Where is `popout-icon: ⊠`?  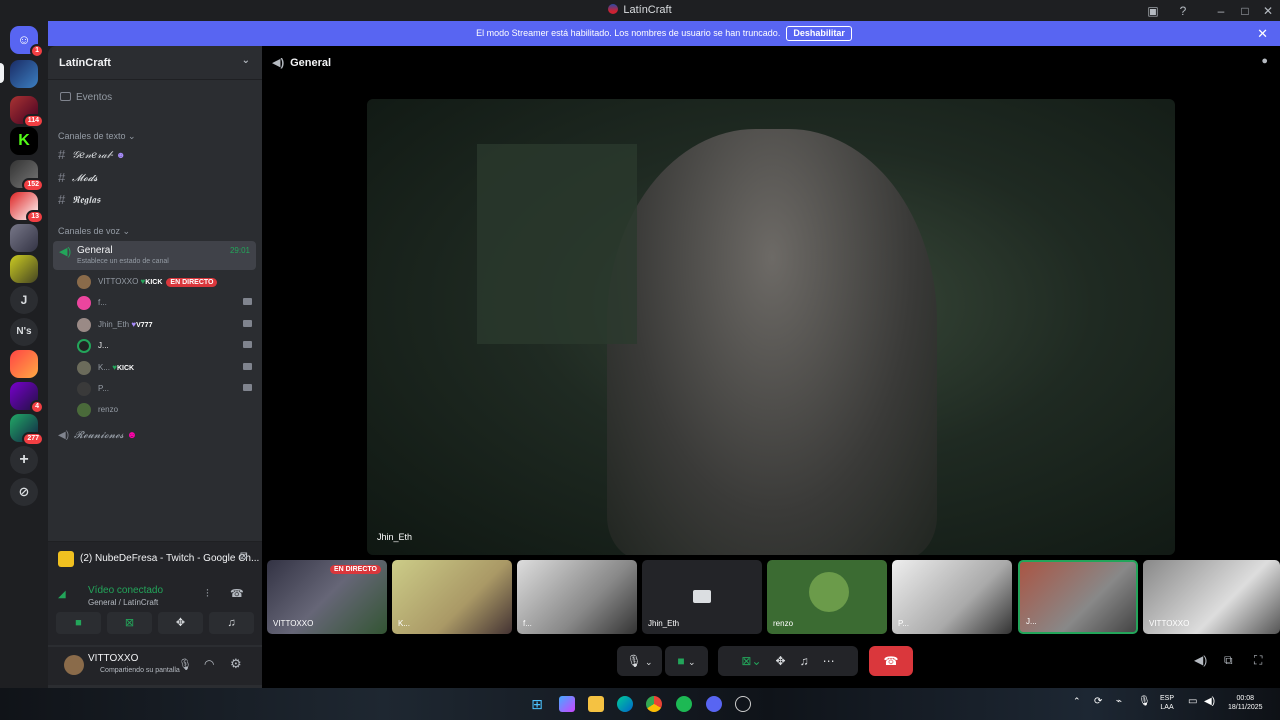
popout-icon: ⊠ is located at coordinates (244, 556).